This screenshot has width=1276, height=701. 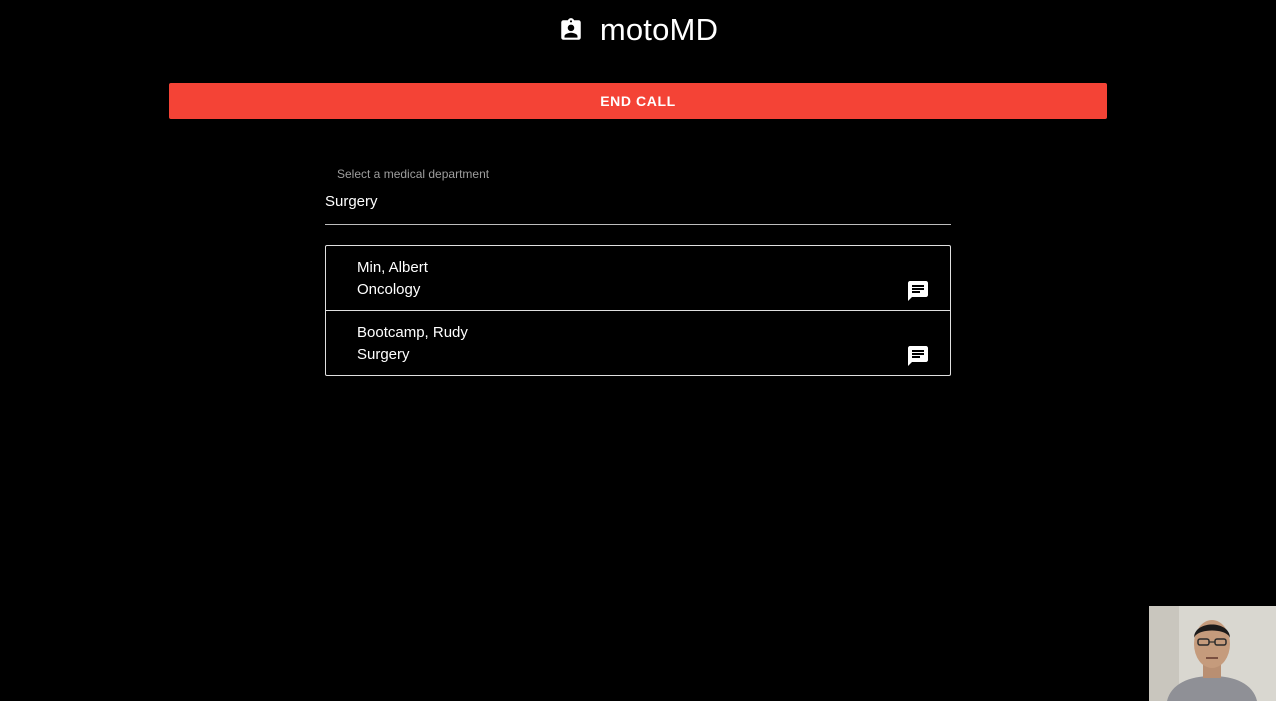 What do you see at coordinates (412, 332) in the screenshot?
I see `doctor-name: Bootcamp, Rudy` at bounding box center [412, 332].